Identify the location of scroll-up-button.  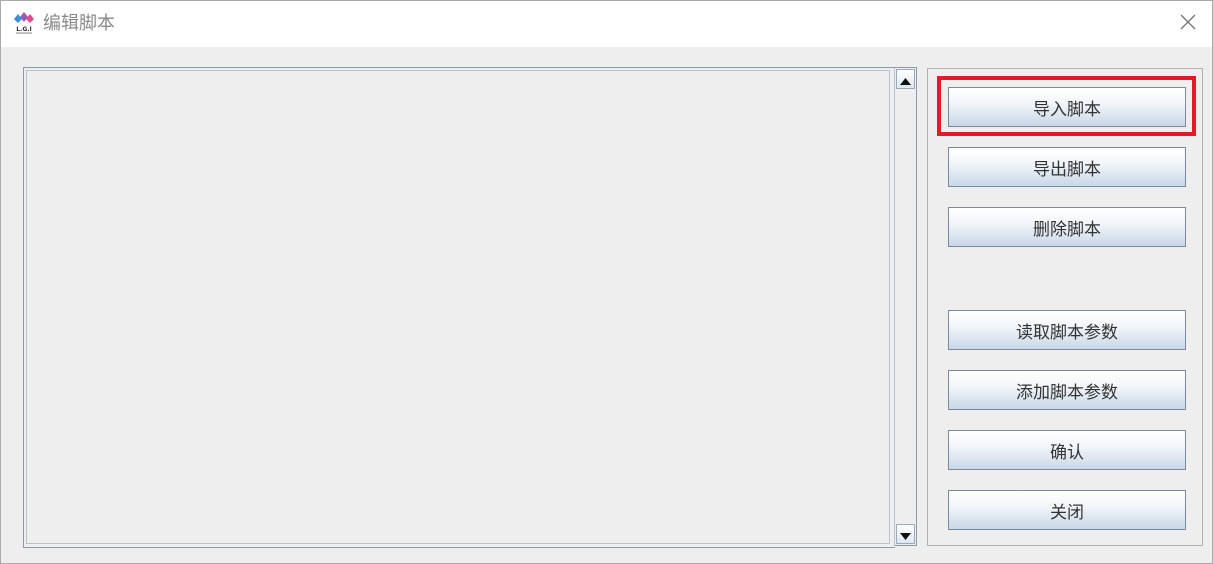
(905, 79).